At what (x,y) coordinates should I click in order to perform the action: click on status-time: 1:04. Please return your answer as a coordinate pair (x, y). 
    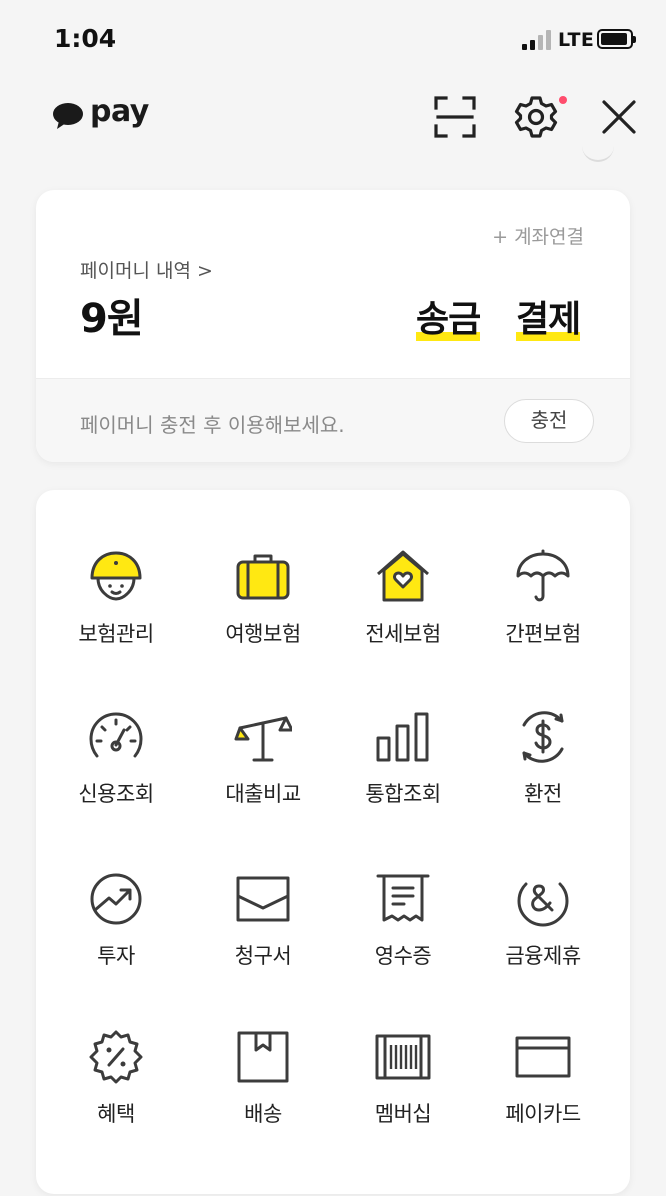
    Looking at the image, I should click on (85, 38).